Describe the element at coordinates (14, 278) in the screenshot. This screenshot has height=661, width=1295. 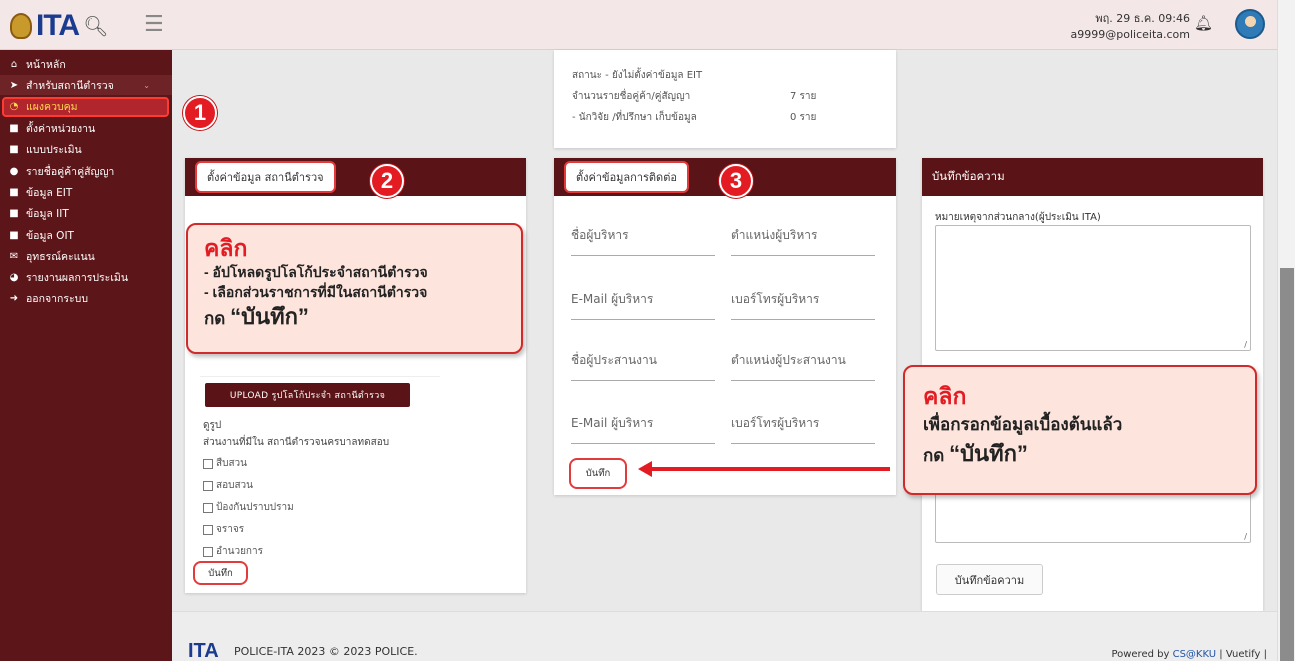
I see `pie-chart-icon: ◕` at that location.